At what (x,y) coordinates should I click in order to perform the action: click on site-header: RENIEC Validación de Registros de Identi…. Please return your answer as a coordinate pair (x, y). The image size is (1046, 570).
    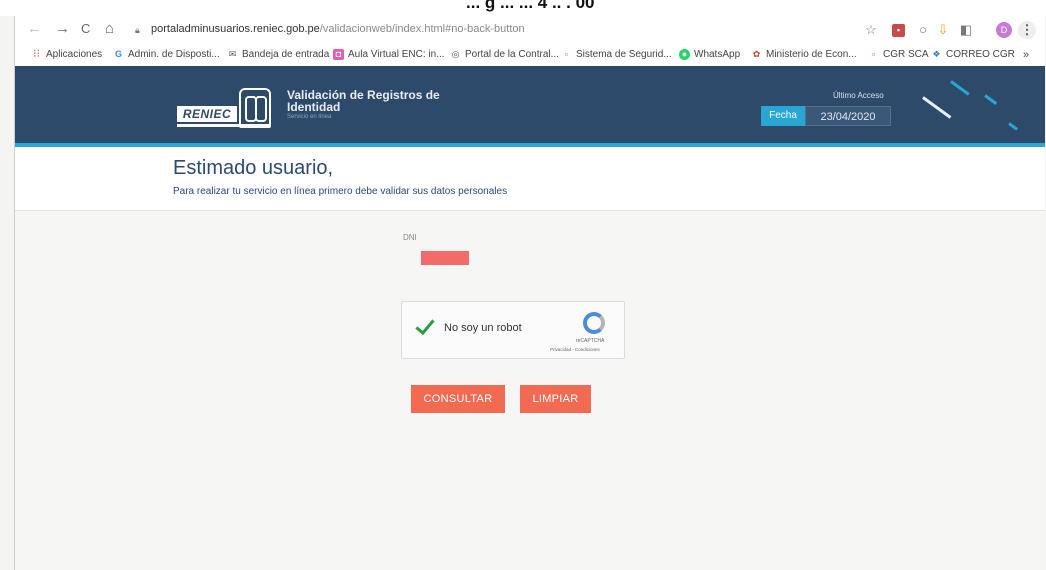
    Looking at the image, I should click on (530, 106).